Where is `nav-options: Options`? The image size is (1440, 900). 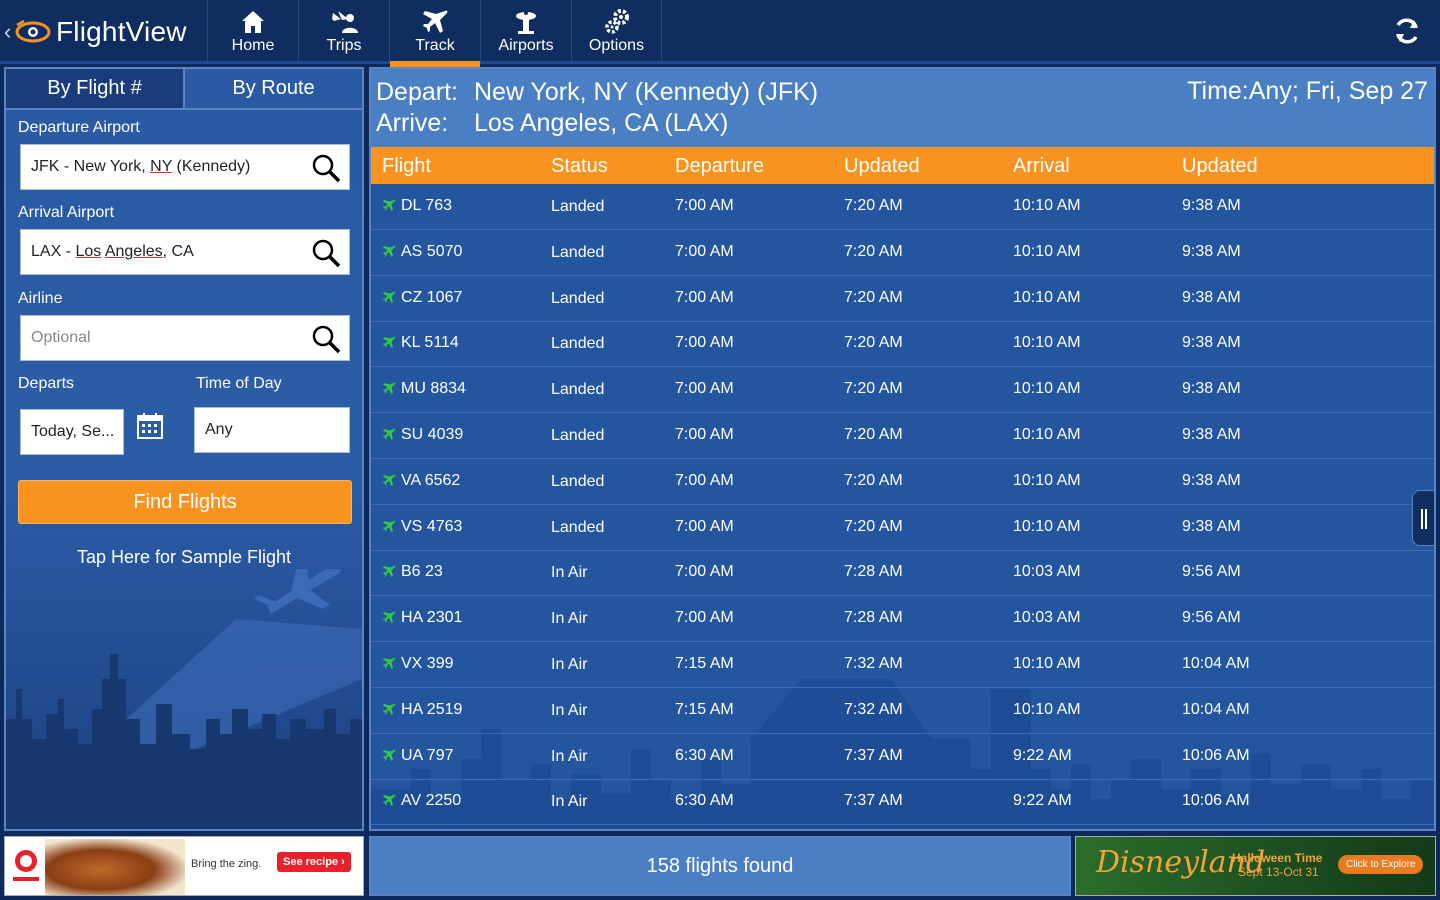 nav-options: Options is located at coordinates (616, 32).